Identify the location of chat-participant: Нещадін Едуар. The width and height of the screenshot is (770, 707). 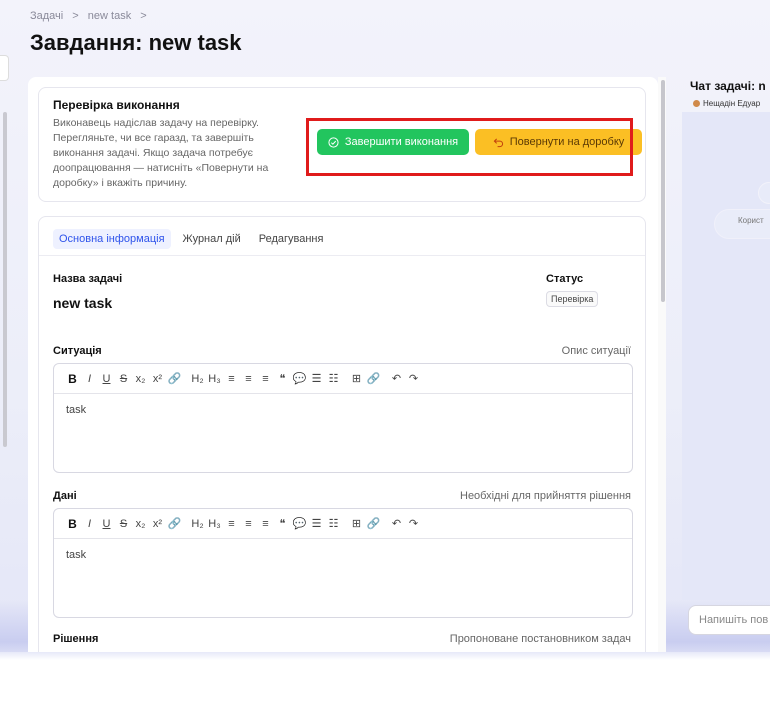
(726, 103).